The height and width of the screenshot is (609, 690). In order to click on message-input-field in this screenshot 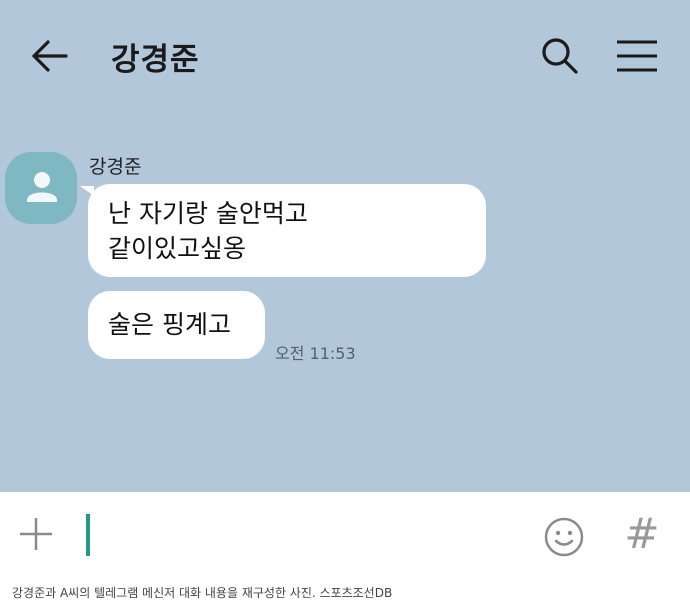, I will do `click(88, 535)`.